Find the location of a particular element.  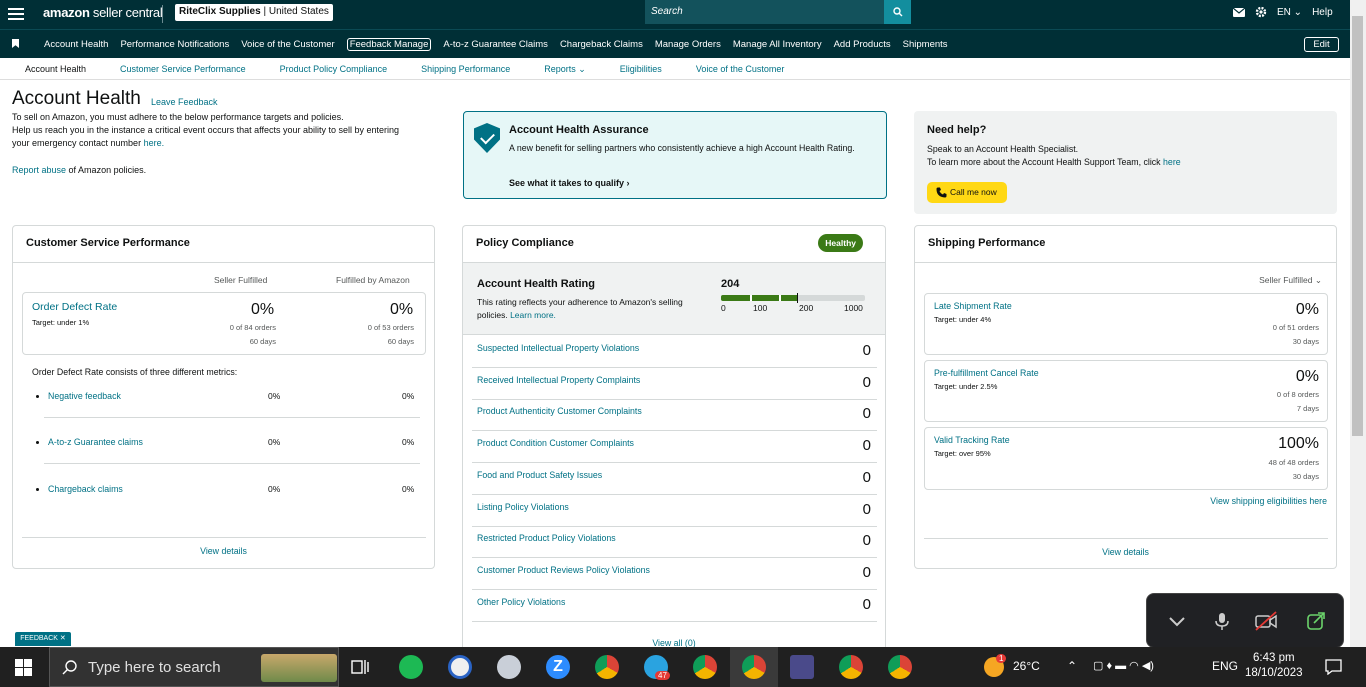

nav-item-manage-all-inventory: Manage All Inventory is located at coordinates (777, 45).